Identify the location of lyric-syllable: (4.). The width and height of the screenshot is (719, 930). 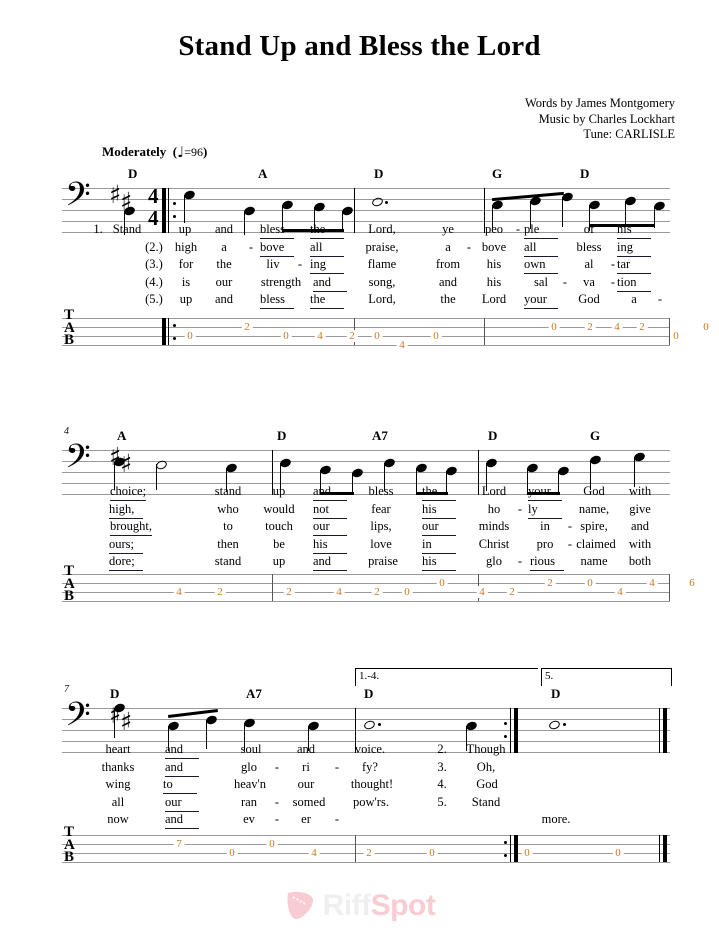
(154, 281).